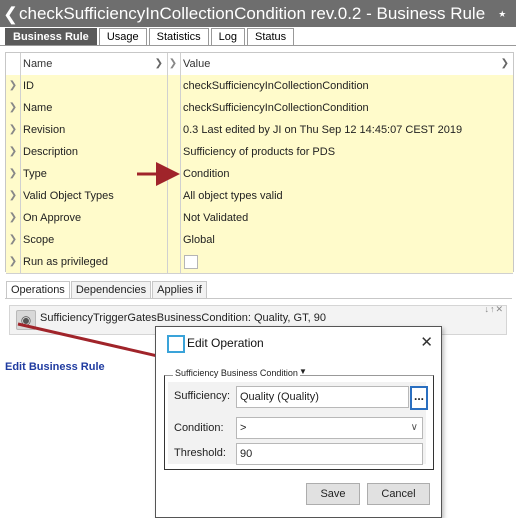 Image resolution: width=516 pixels, height=518 pixels. Describe the element at coordinates (191, 262) in the screenshot. I see `run-as-privileged-checkbox` at that location.